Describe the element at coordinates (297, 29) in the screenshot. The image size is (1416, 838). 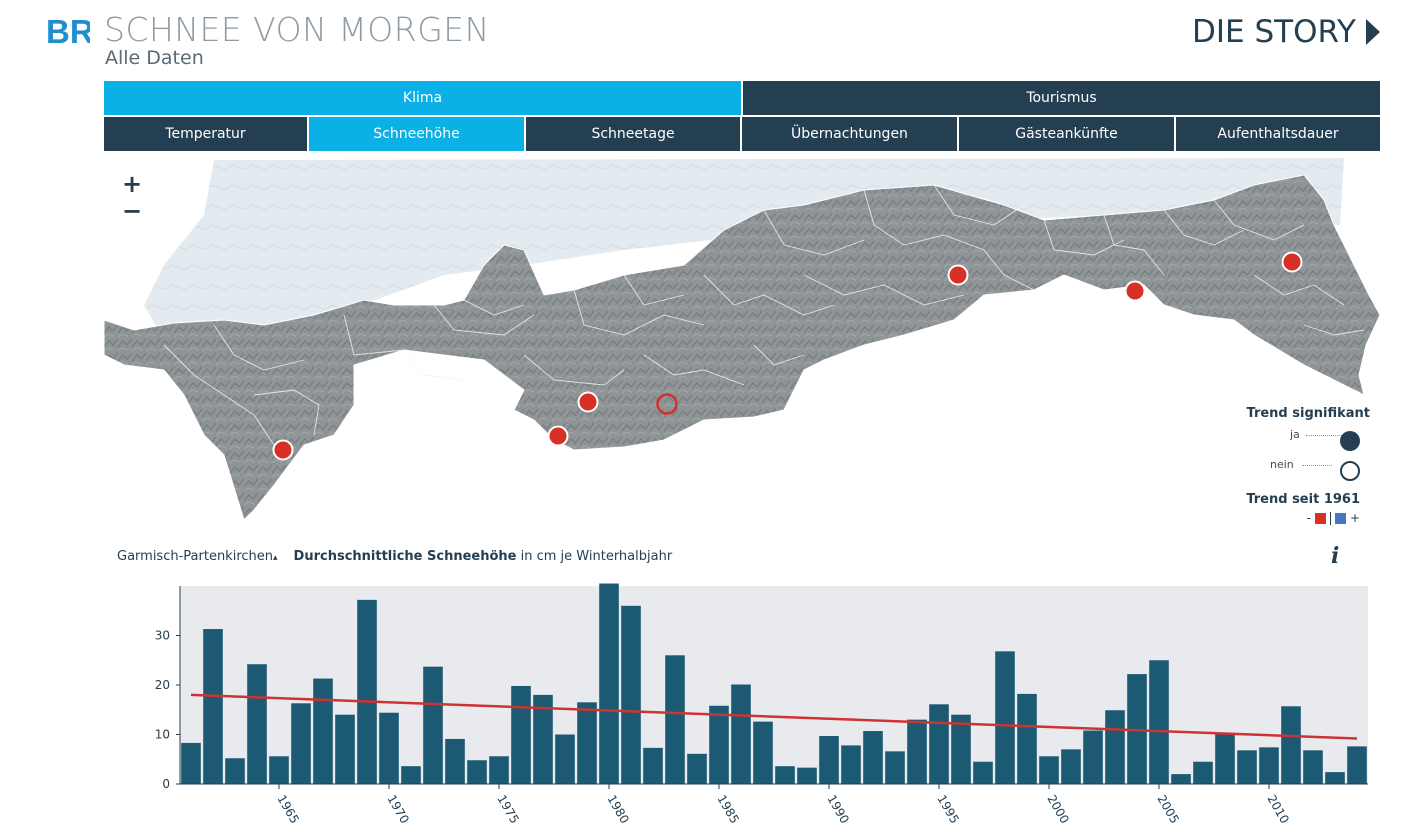
I see `page-title: SCHNEE VON MORGEN` at that location.